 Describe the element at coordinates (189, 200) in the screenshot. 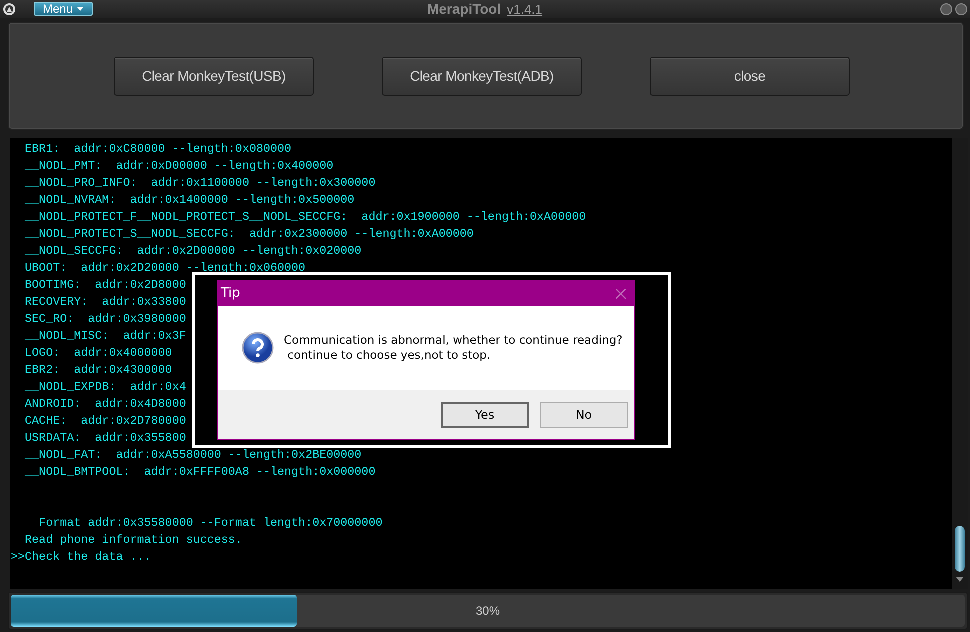

I see `log-line: __NODL_NVRAM: addr:0x1400000 --length:0x500000` at that location.